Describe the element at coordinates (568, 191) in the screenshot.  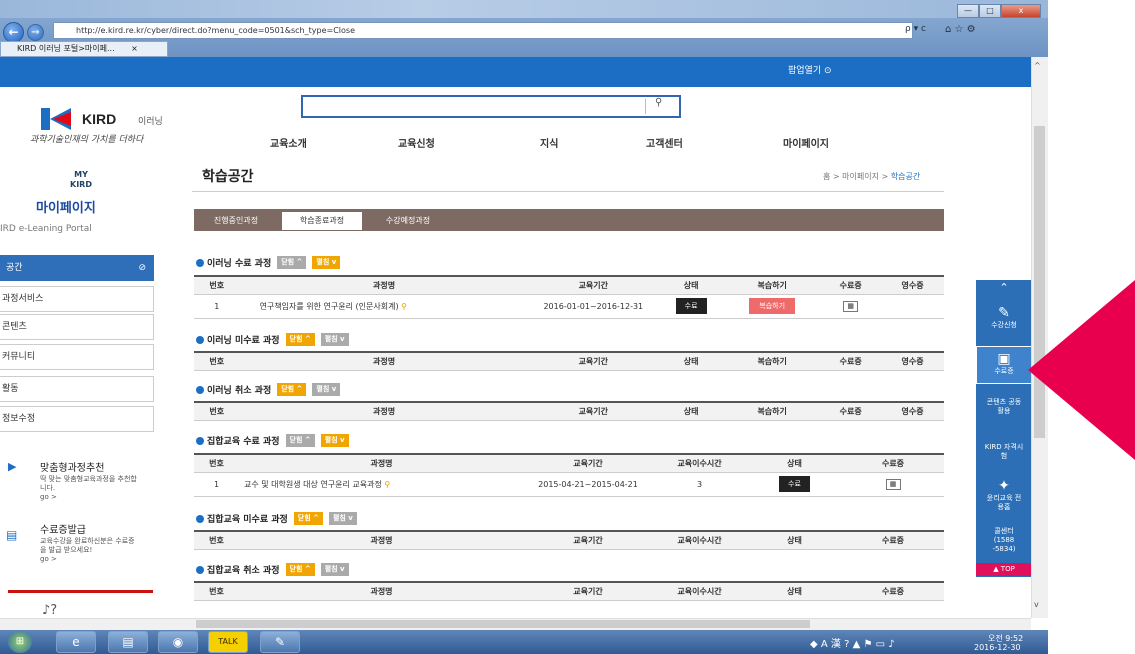
I see `title-divider` at that location.